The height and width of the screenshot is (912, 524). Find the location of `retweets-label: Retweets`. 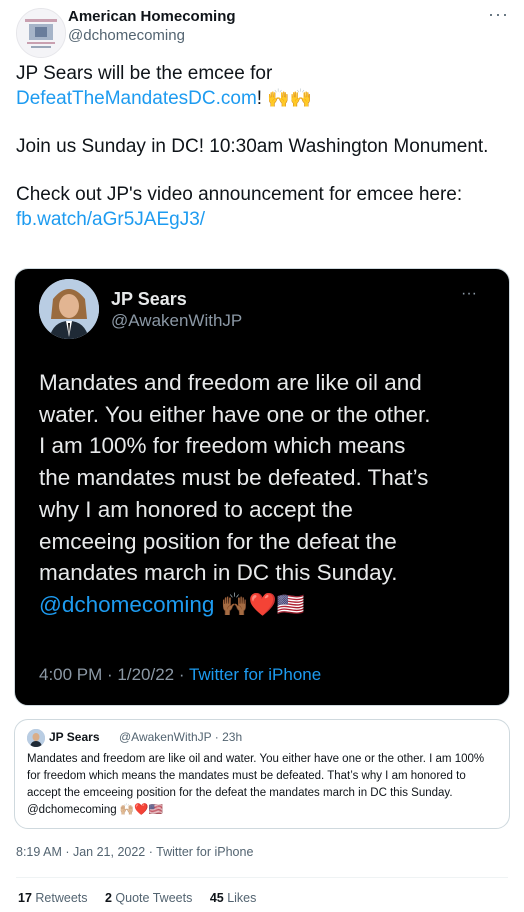

retweets-label: Retweets is located at coordinates (61, 898).